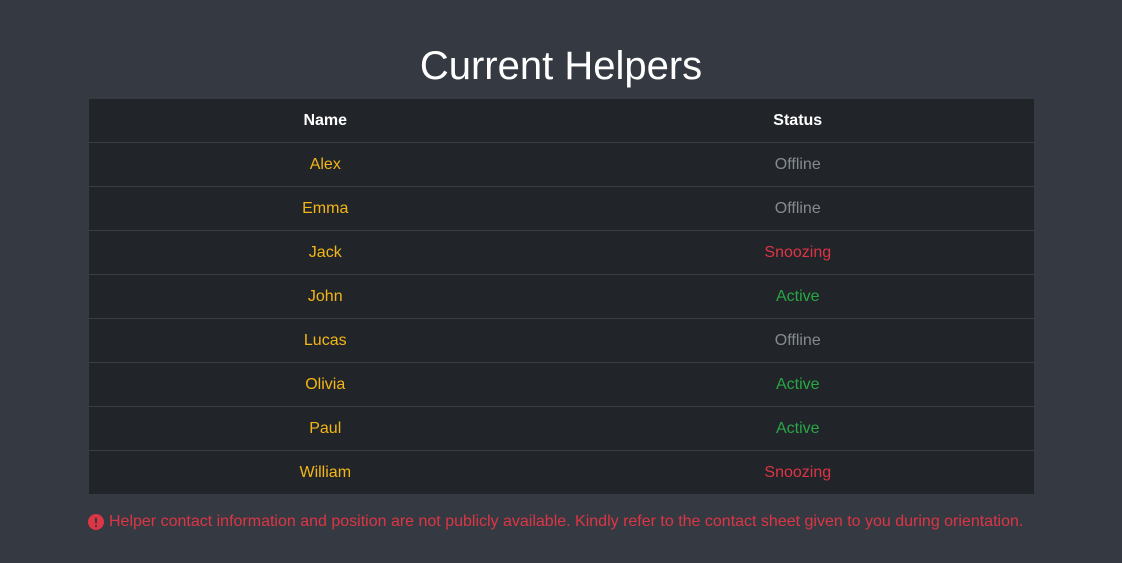  Describe the element at coordinates (325, 120) in the screenshot. I see `column-header-name: Name` at that location.